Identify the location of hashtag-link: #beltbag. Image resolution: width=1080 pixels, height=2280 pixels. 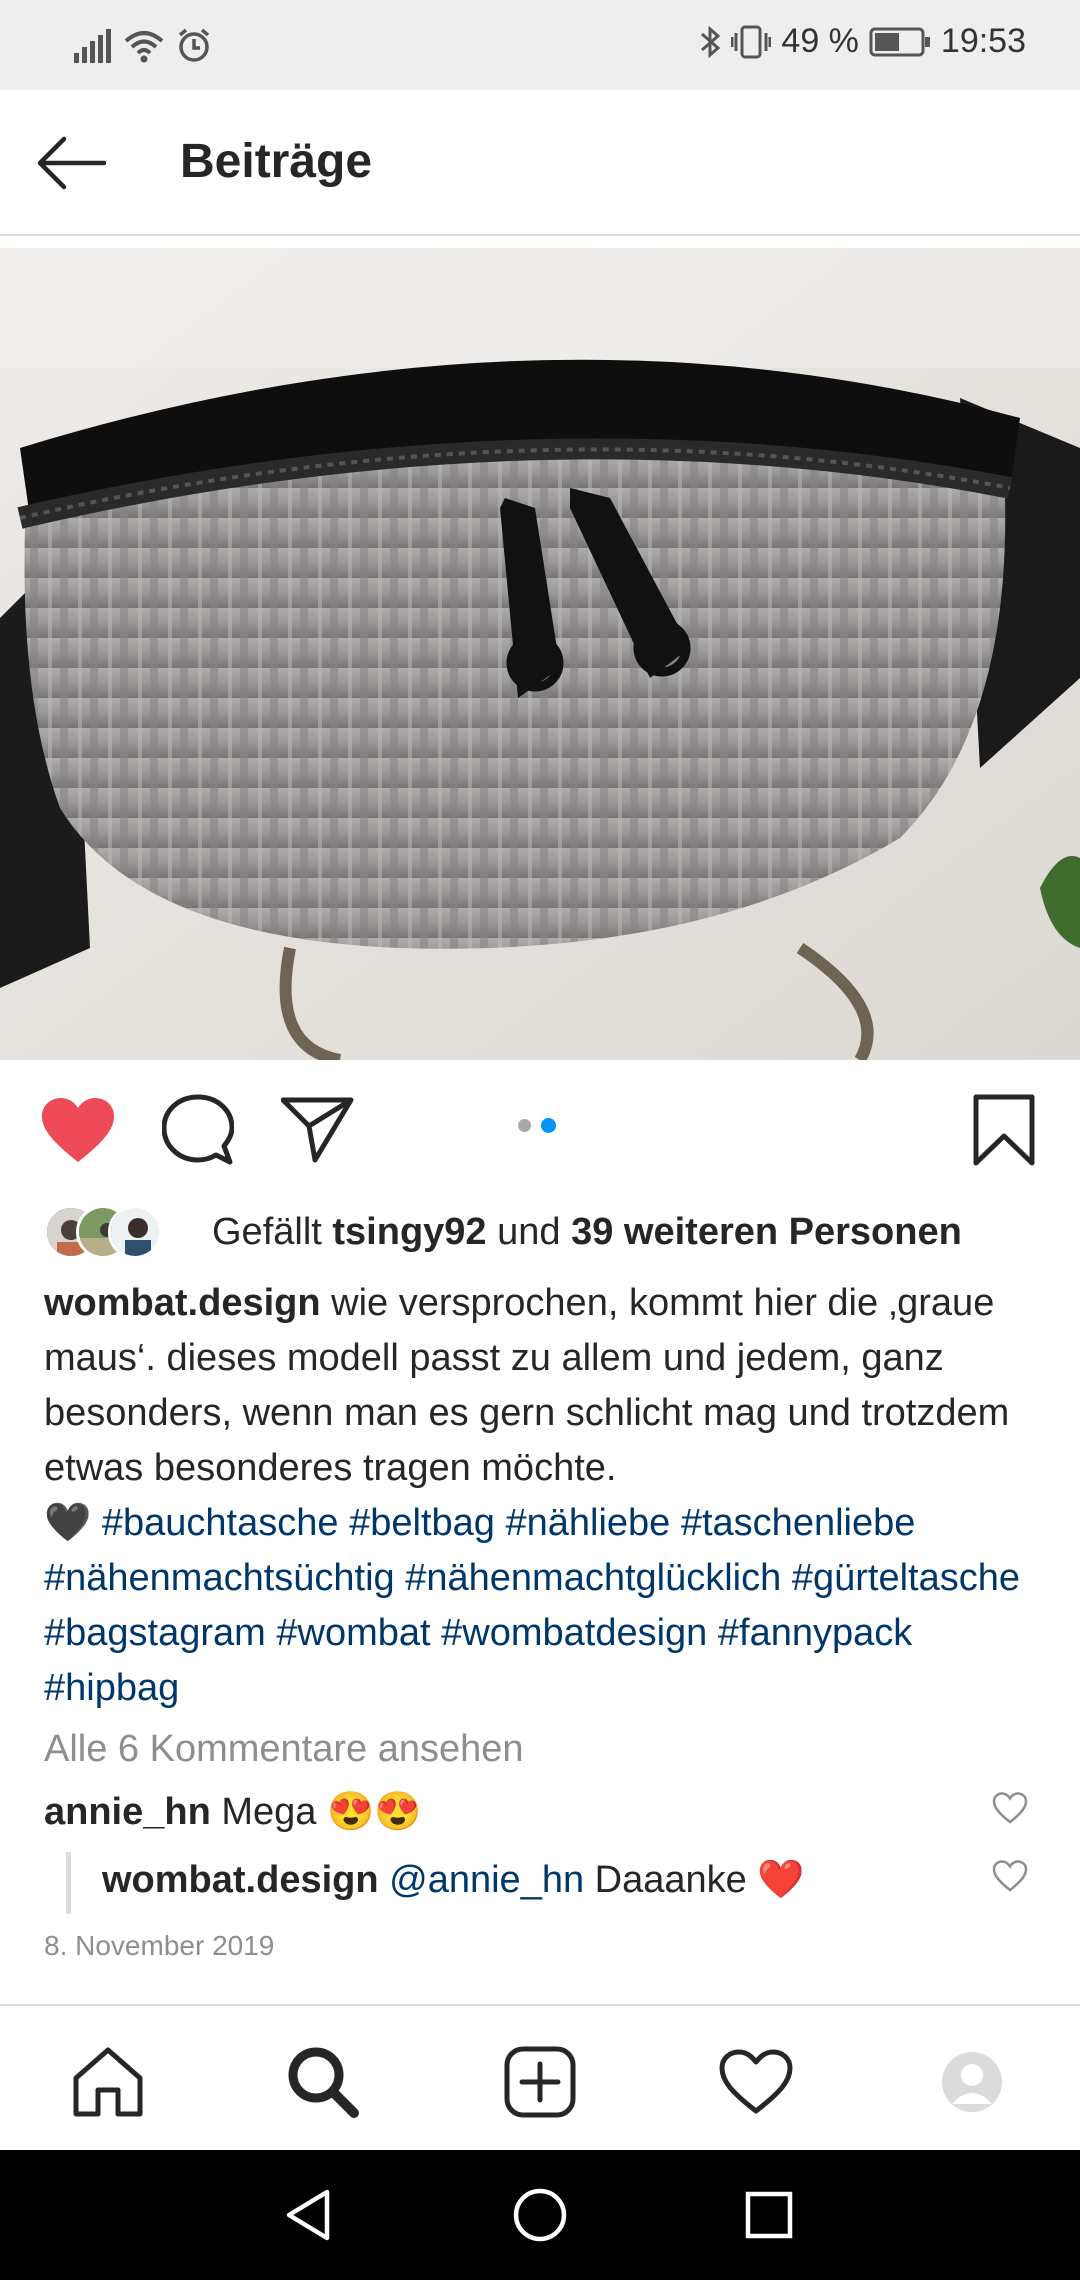
(422, 1523).